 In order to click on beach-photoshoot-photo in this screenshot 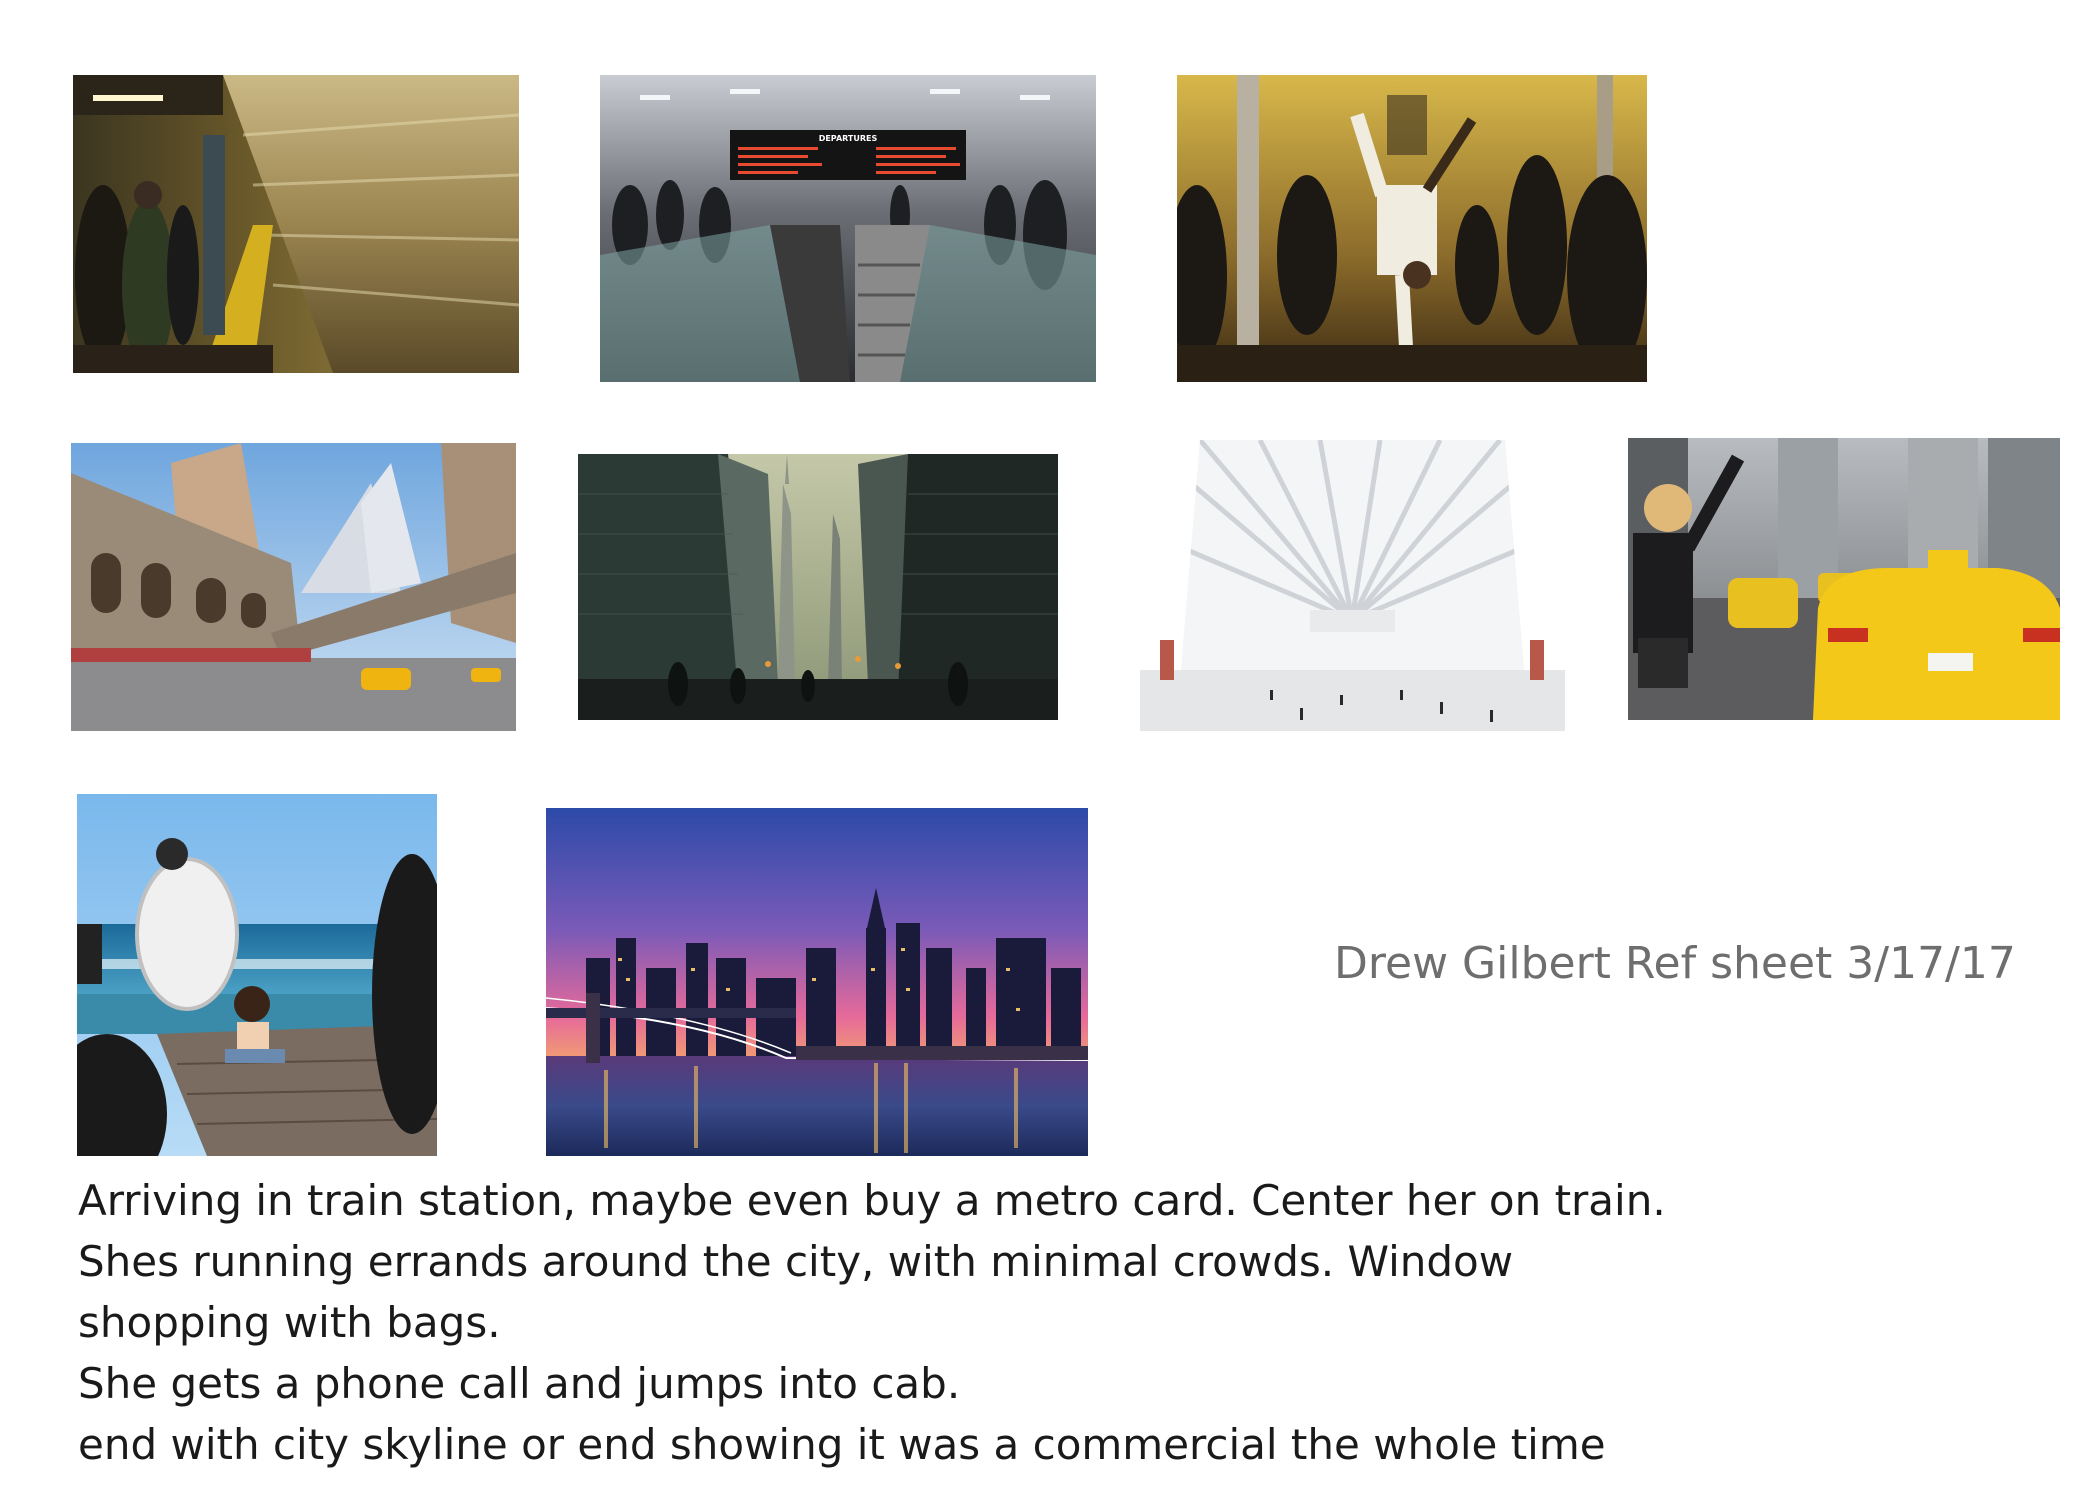, I will do `click(257, 975)`.